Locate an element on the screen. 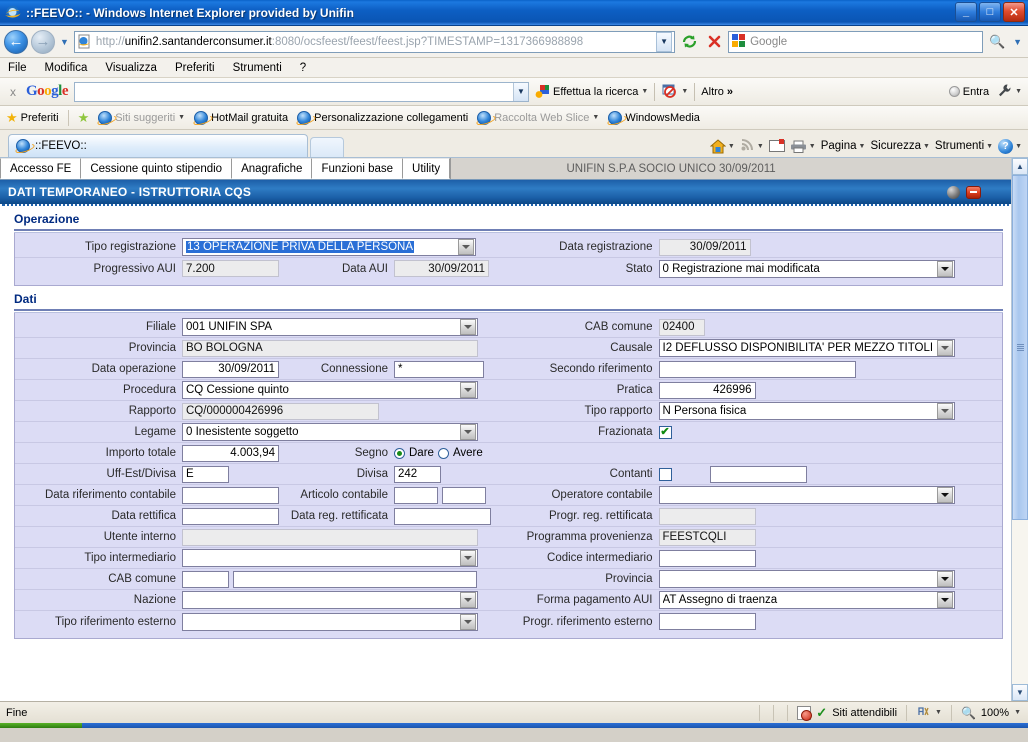  maximize-button: □ is located at coordinates (990, 12).